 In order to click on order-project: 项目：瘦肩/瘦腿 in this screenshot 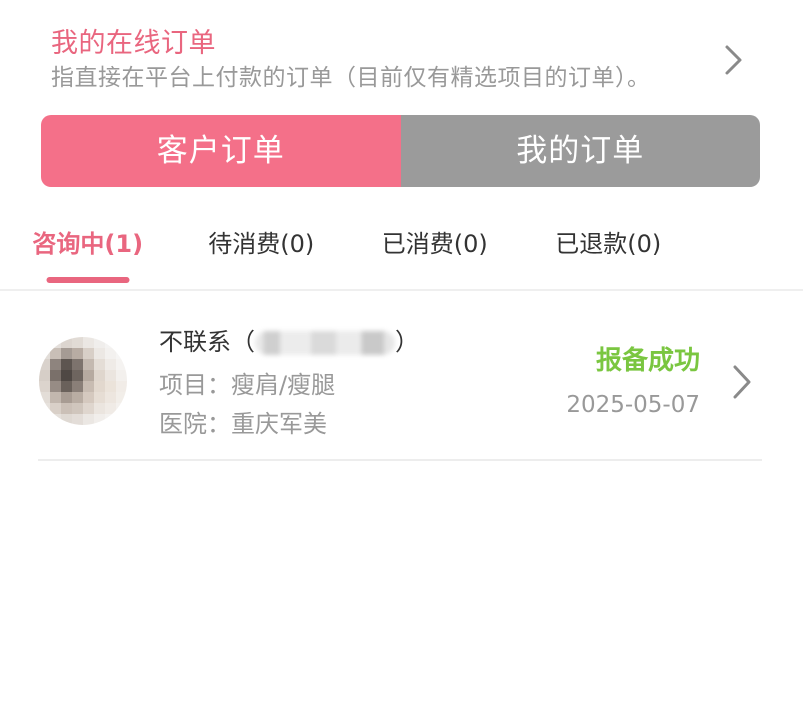, I will do `click(247, 385)`.